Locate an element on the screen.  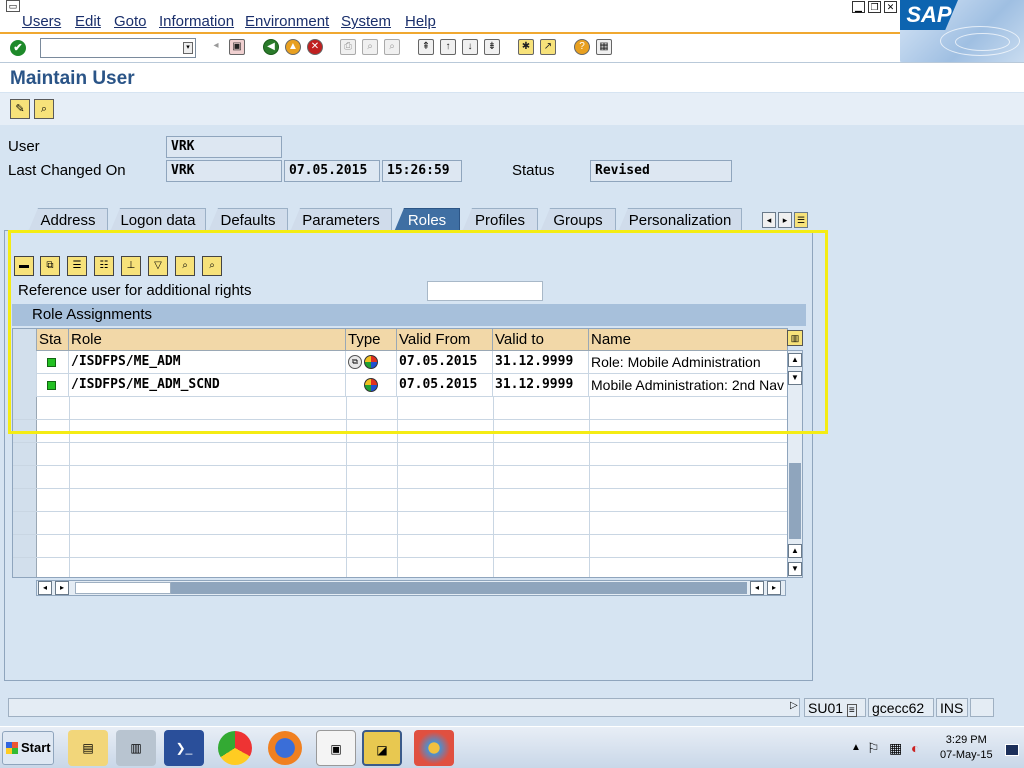
standard-toolbar: ✔ ▾ ◂ ▣ ◀ ▲ ✕ ⎙ ⌕ ⌕ ⇞ ↑ ↓ ⇟ ✱ ↗ ? ▦ is located at coordinates (450, 47).